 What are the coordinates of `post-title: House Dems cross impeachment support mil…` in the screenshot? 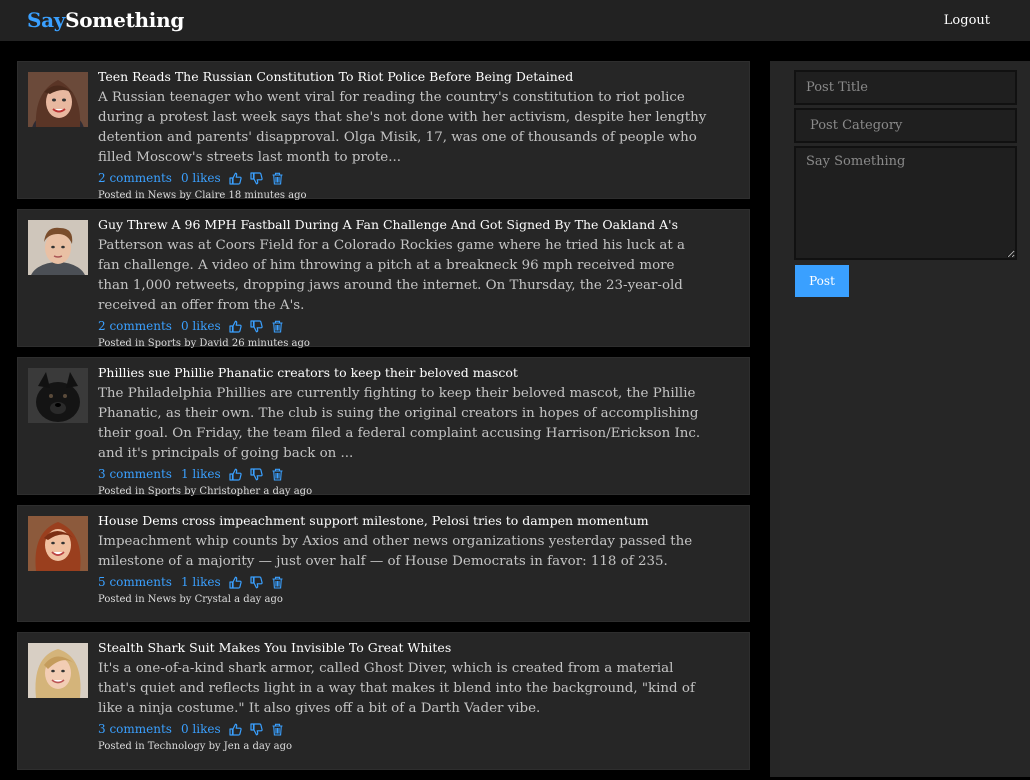 It's located at (418, 521).